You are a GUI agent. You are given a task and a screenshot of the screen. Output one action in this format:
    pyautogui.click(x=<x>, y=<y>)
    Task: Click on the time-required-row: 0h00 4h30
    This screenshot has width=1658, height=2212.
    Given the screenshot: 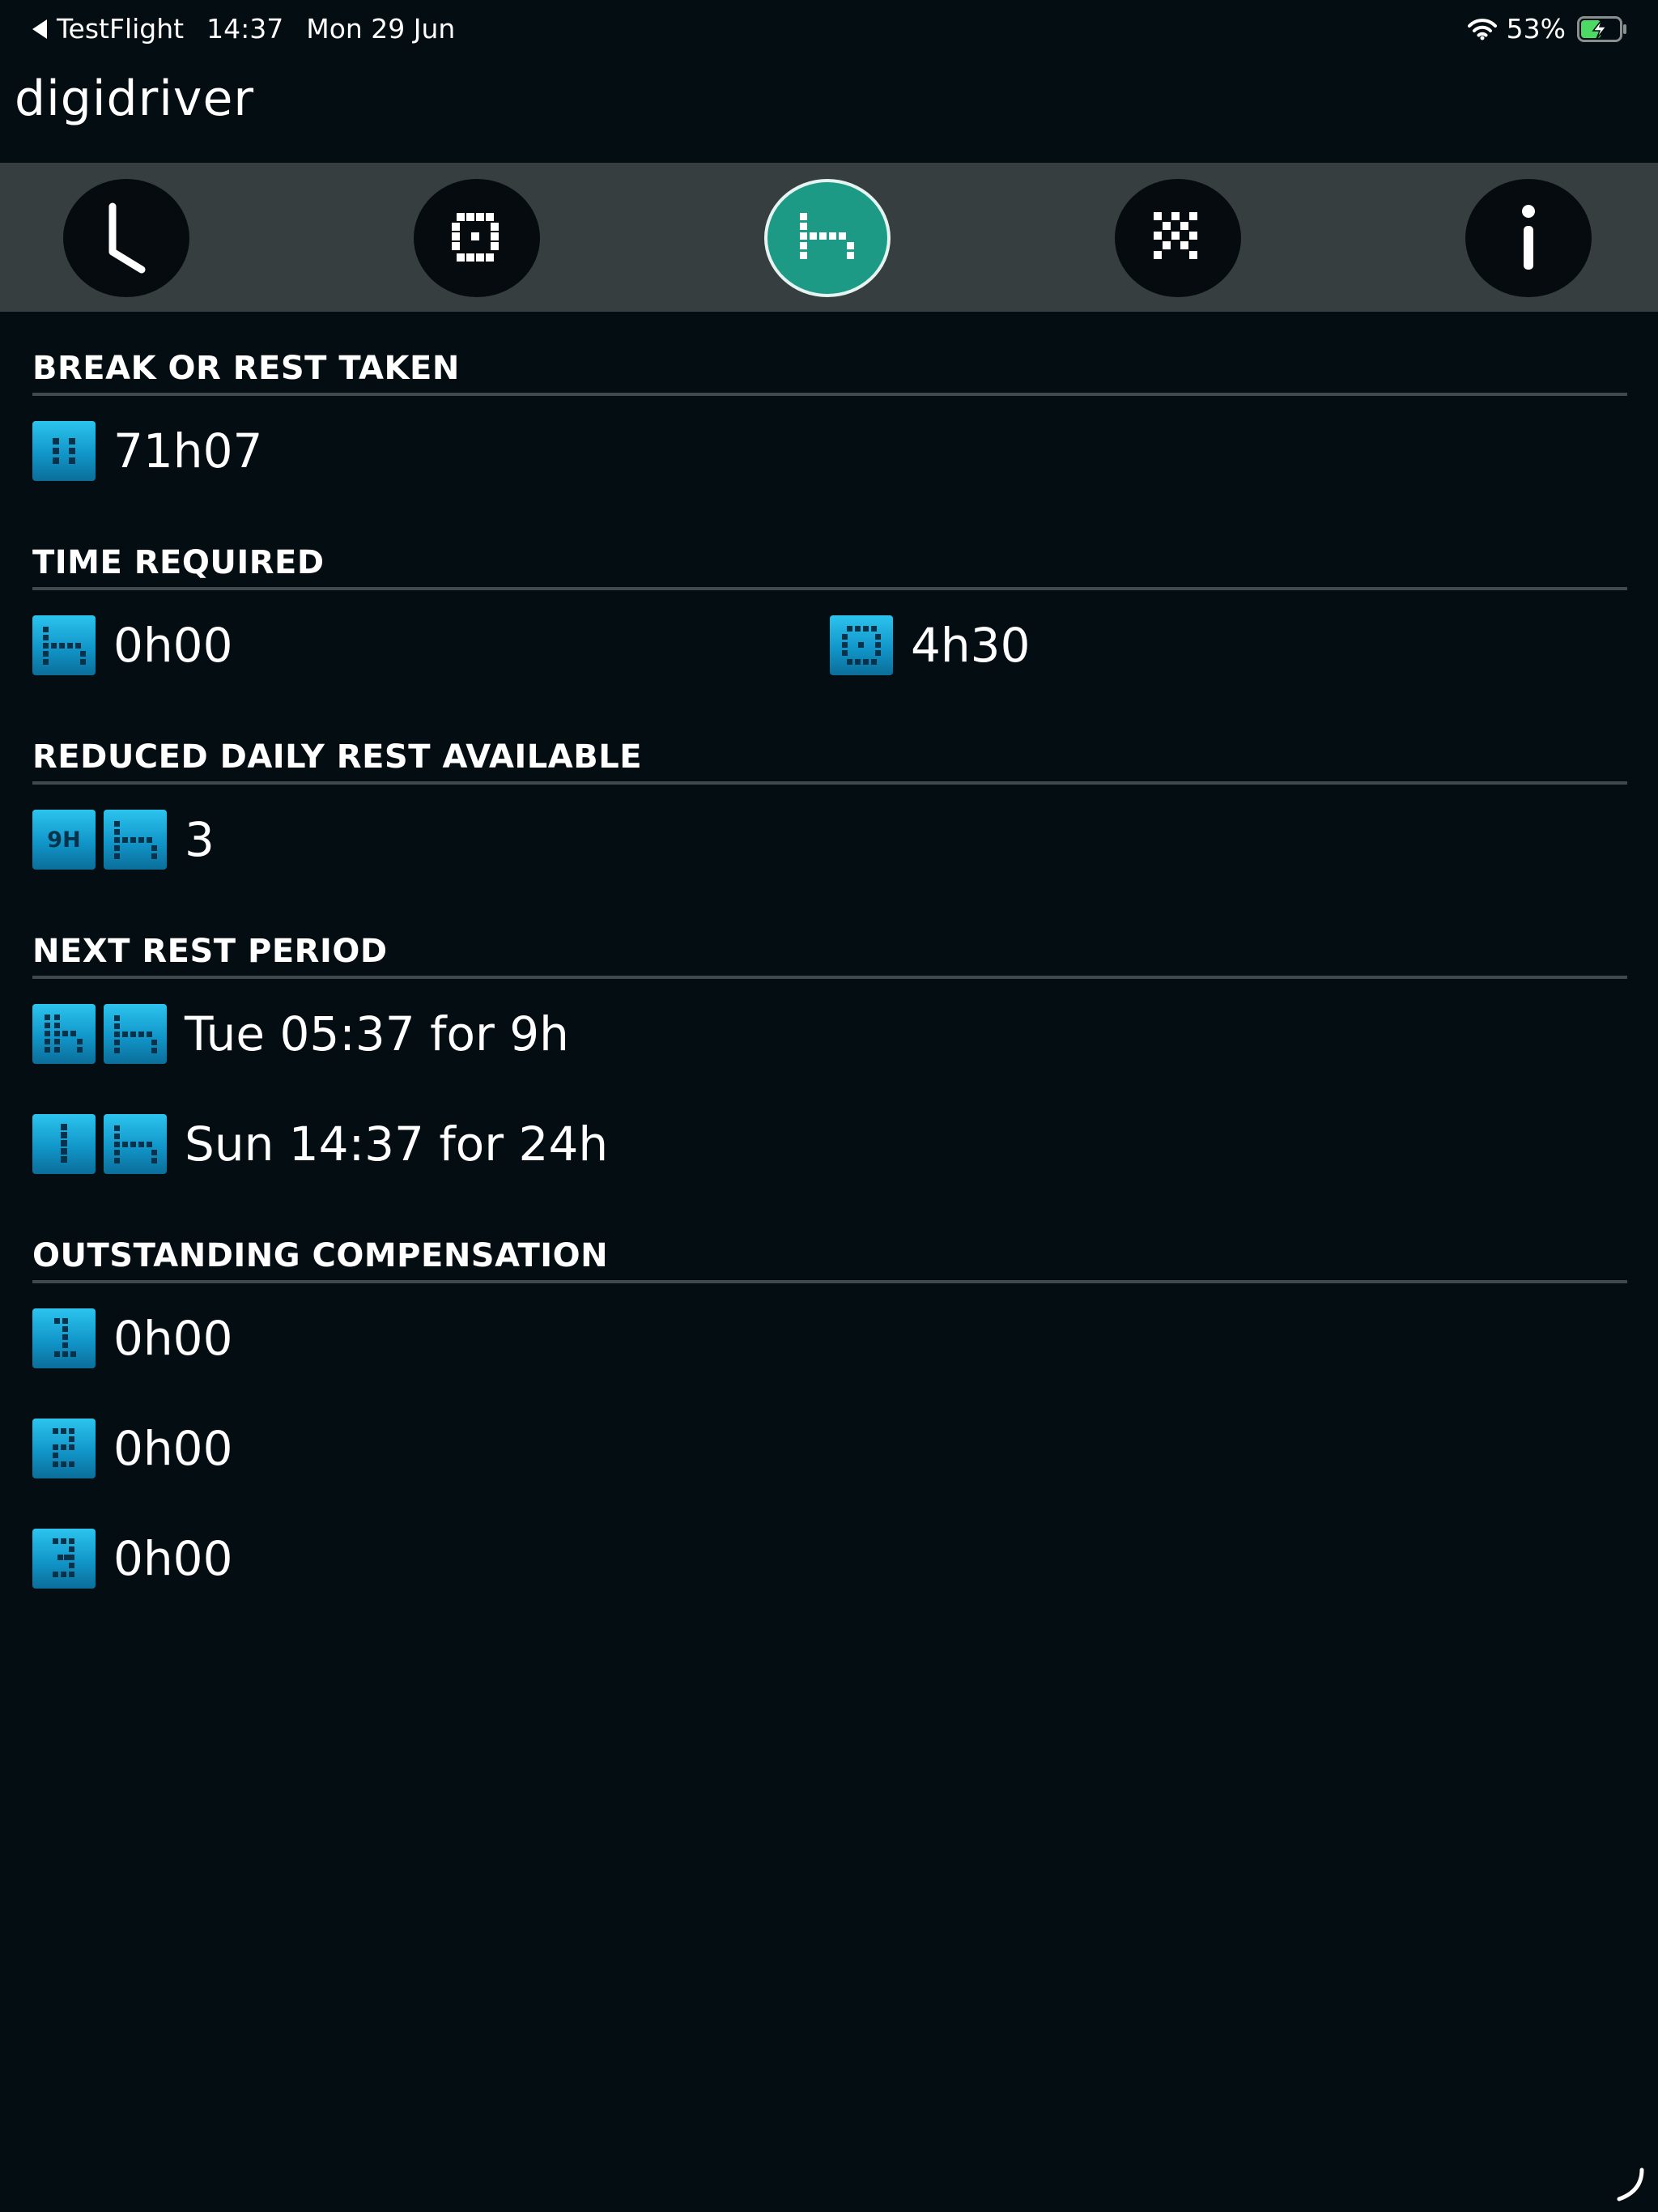 What is the action you would take?
    pyautogui.click(x=829, y=645)
    